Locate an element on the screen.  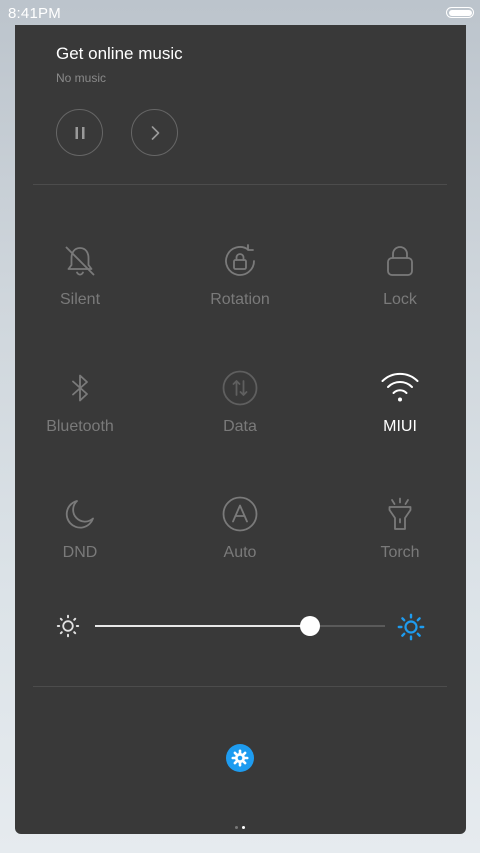
settings-button is located at coordinates (240, 758).